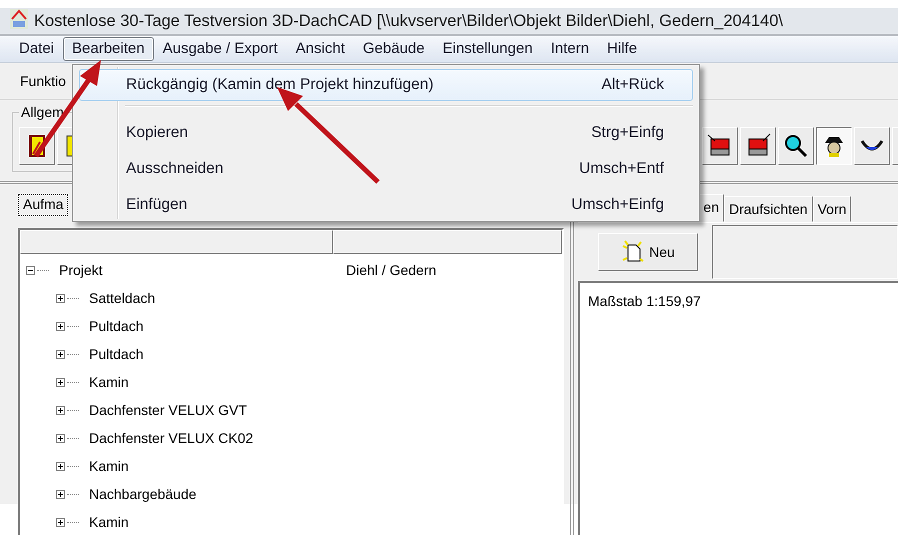 This screenshot has width=898, height=535. I want to click on tab: Draufsichten, so click(768, 209).